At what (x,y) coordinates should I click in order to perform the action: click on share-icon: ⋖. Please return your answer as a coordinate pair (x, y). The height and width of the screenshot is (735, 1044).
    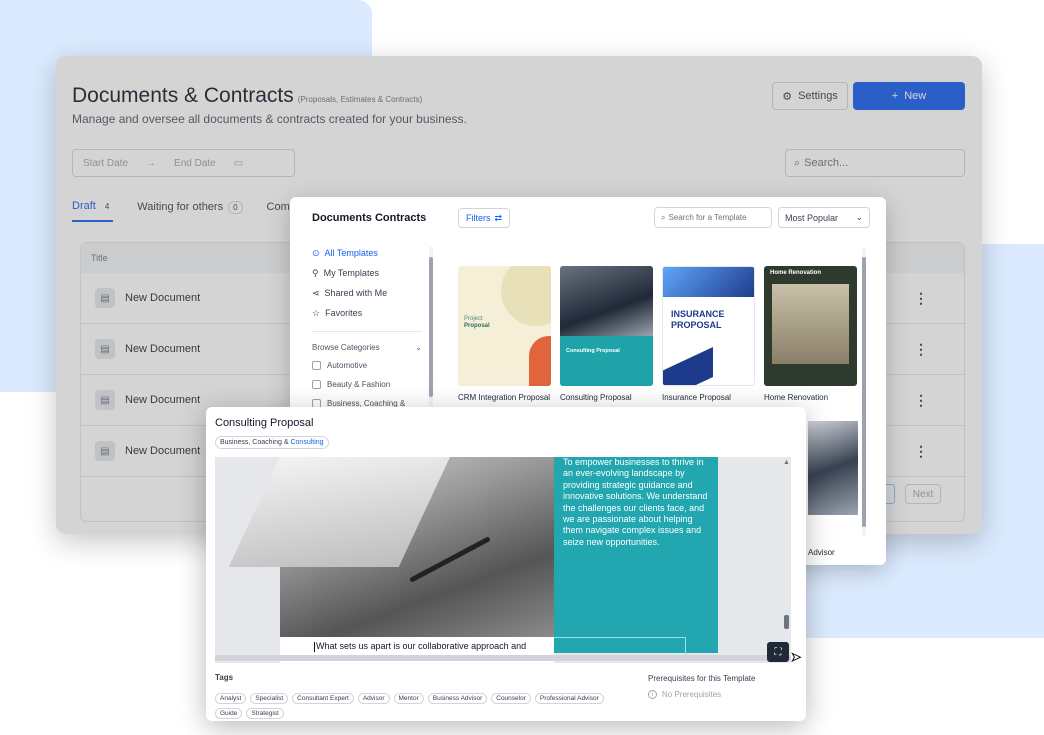
    Looking at the image, I should click on (316, 292).